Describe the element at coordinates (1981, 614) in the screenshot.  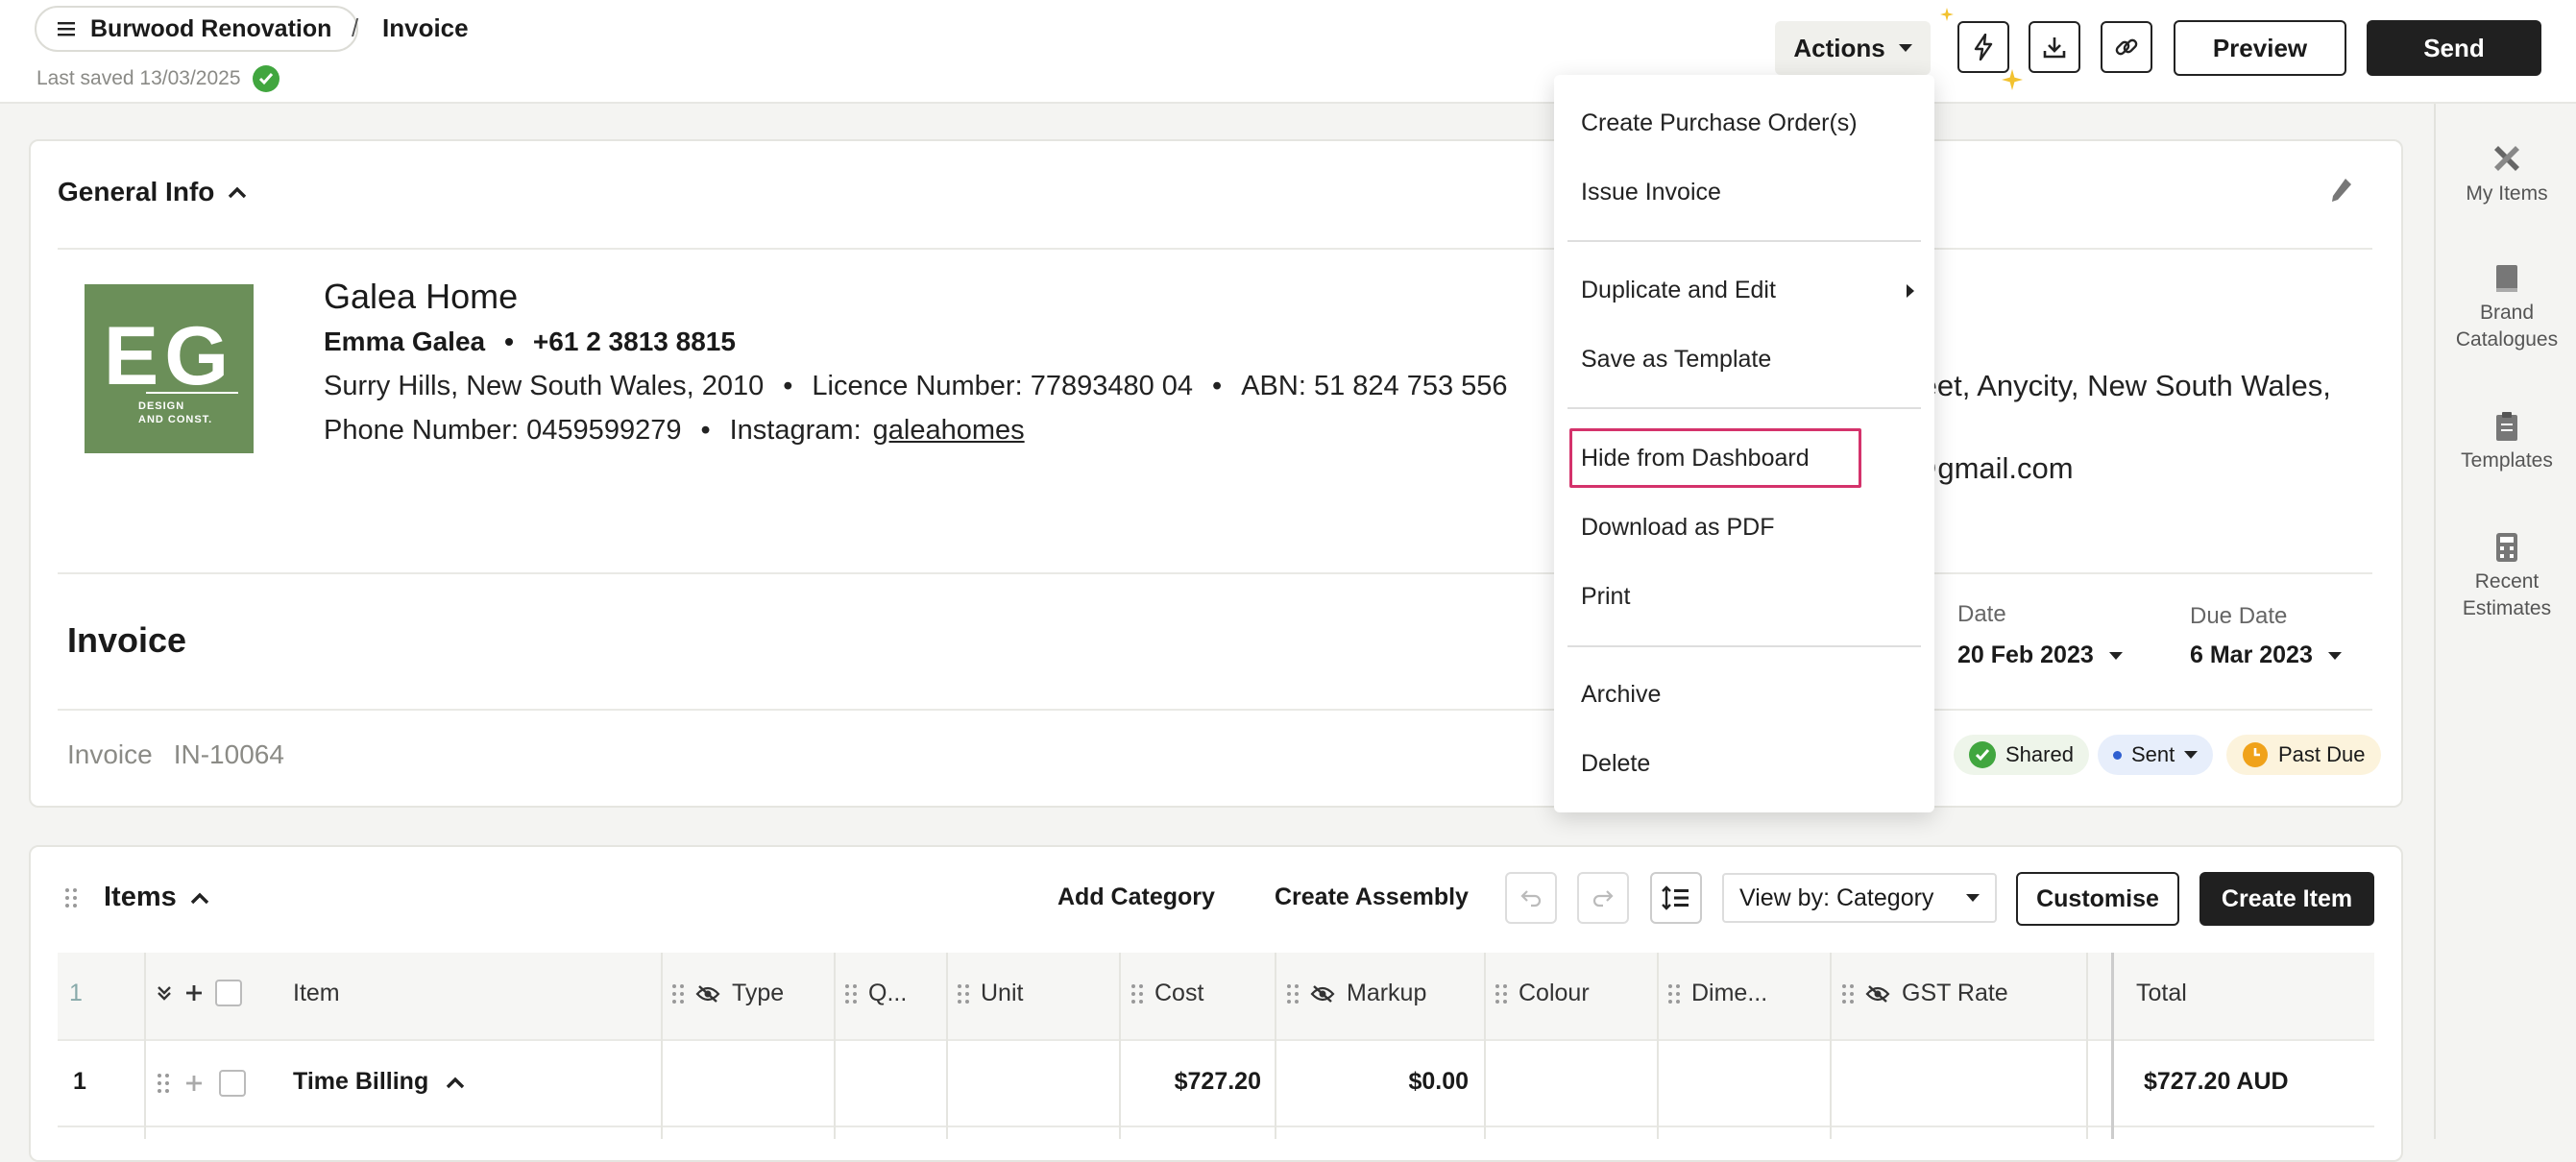
I see `date-label: Date` at that location.